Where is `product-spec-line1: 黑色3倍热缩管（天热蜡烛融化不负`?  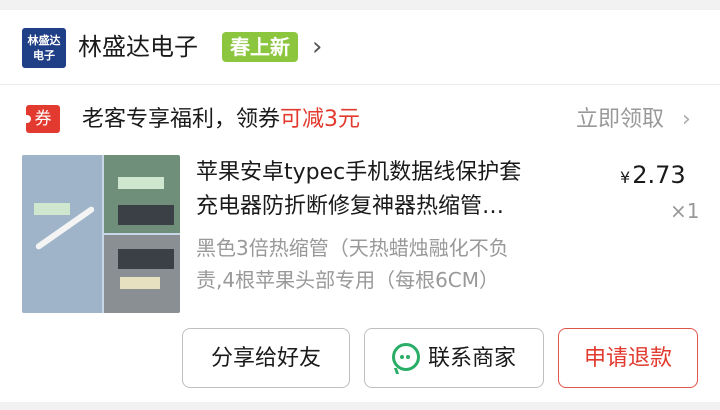
product-spec-line1: 黑色3倍热缩管（天热蜡烛融化不负 is located at coordinates (352, 248).